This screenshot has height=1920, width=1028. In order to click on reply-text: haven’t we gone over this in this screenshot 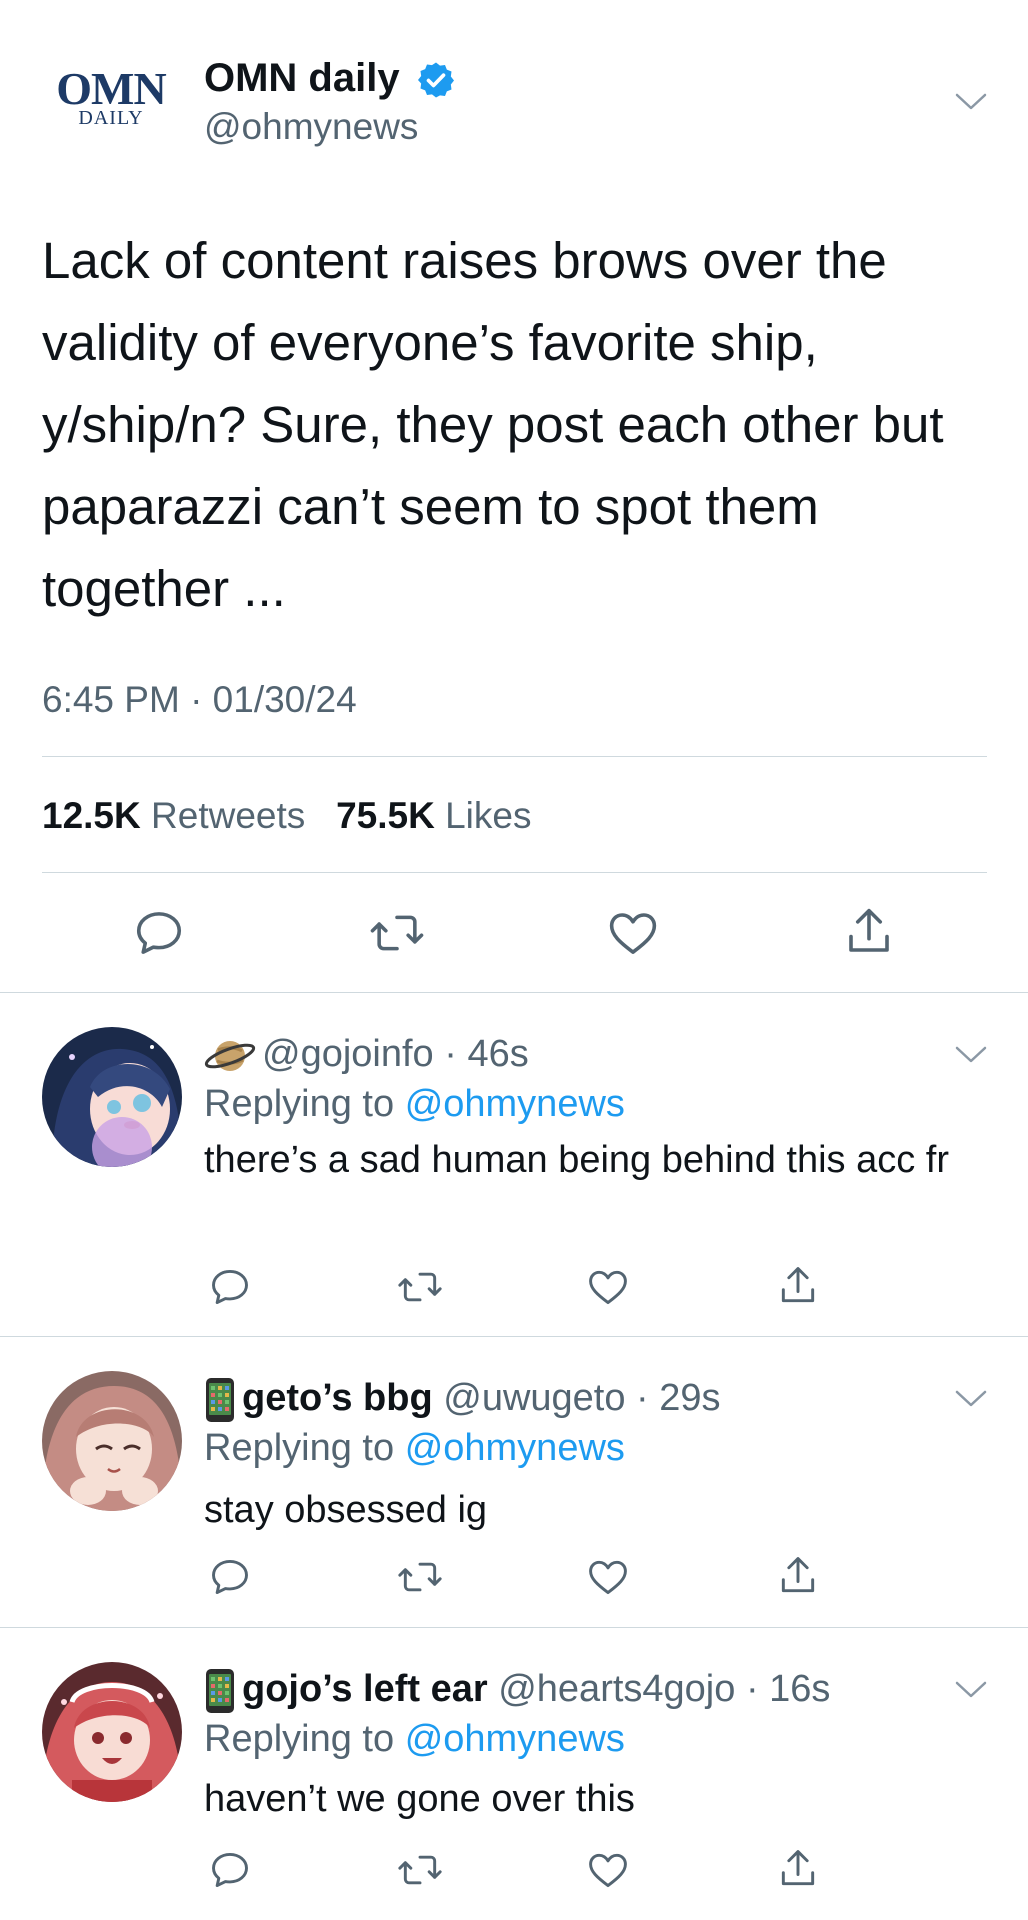, I will do `click(419, 1799)`.